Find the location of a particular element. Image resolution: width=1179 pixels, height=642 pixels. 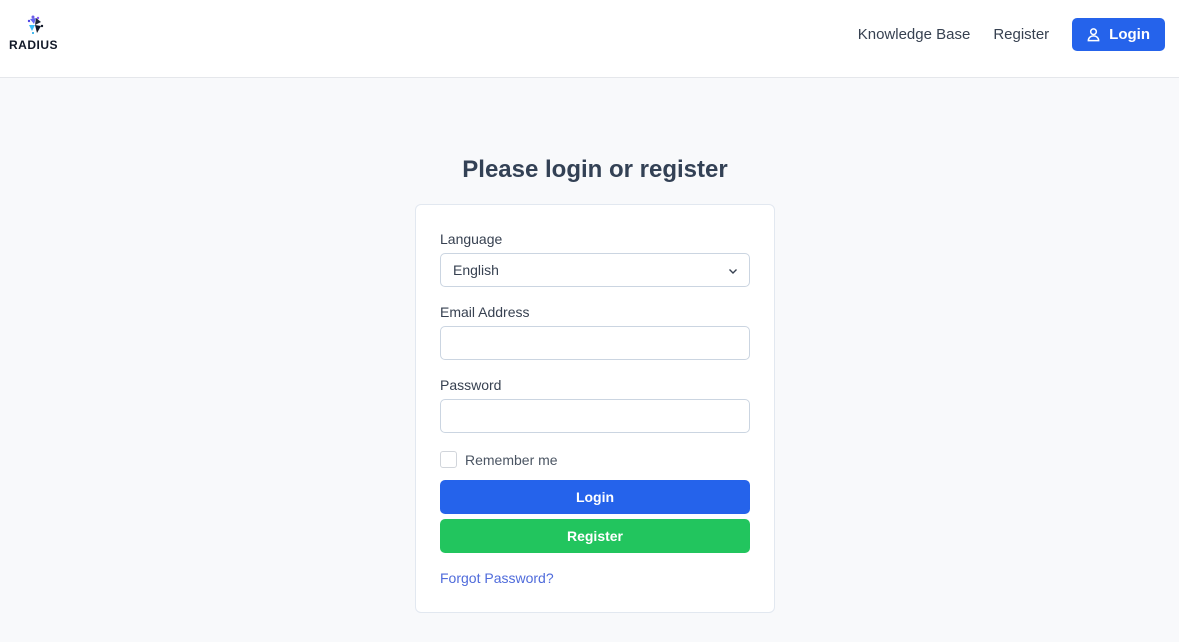

nav-login-label: Login is located at coordinates (1129, 34).